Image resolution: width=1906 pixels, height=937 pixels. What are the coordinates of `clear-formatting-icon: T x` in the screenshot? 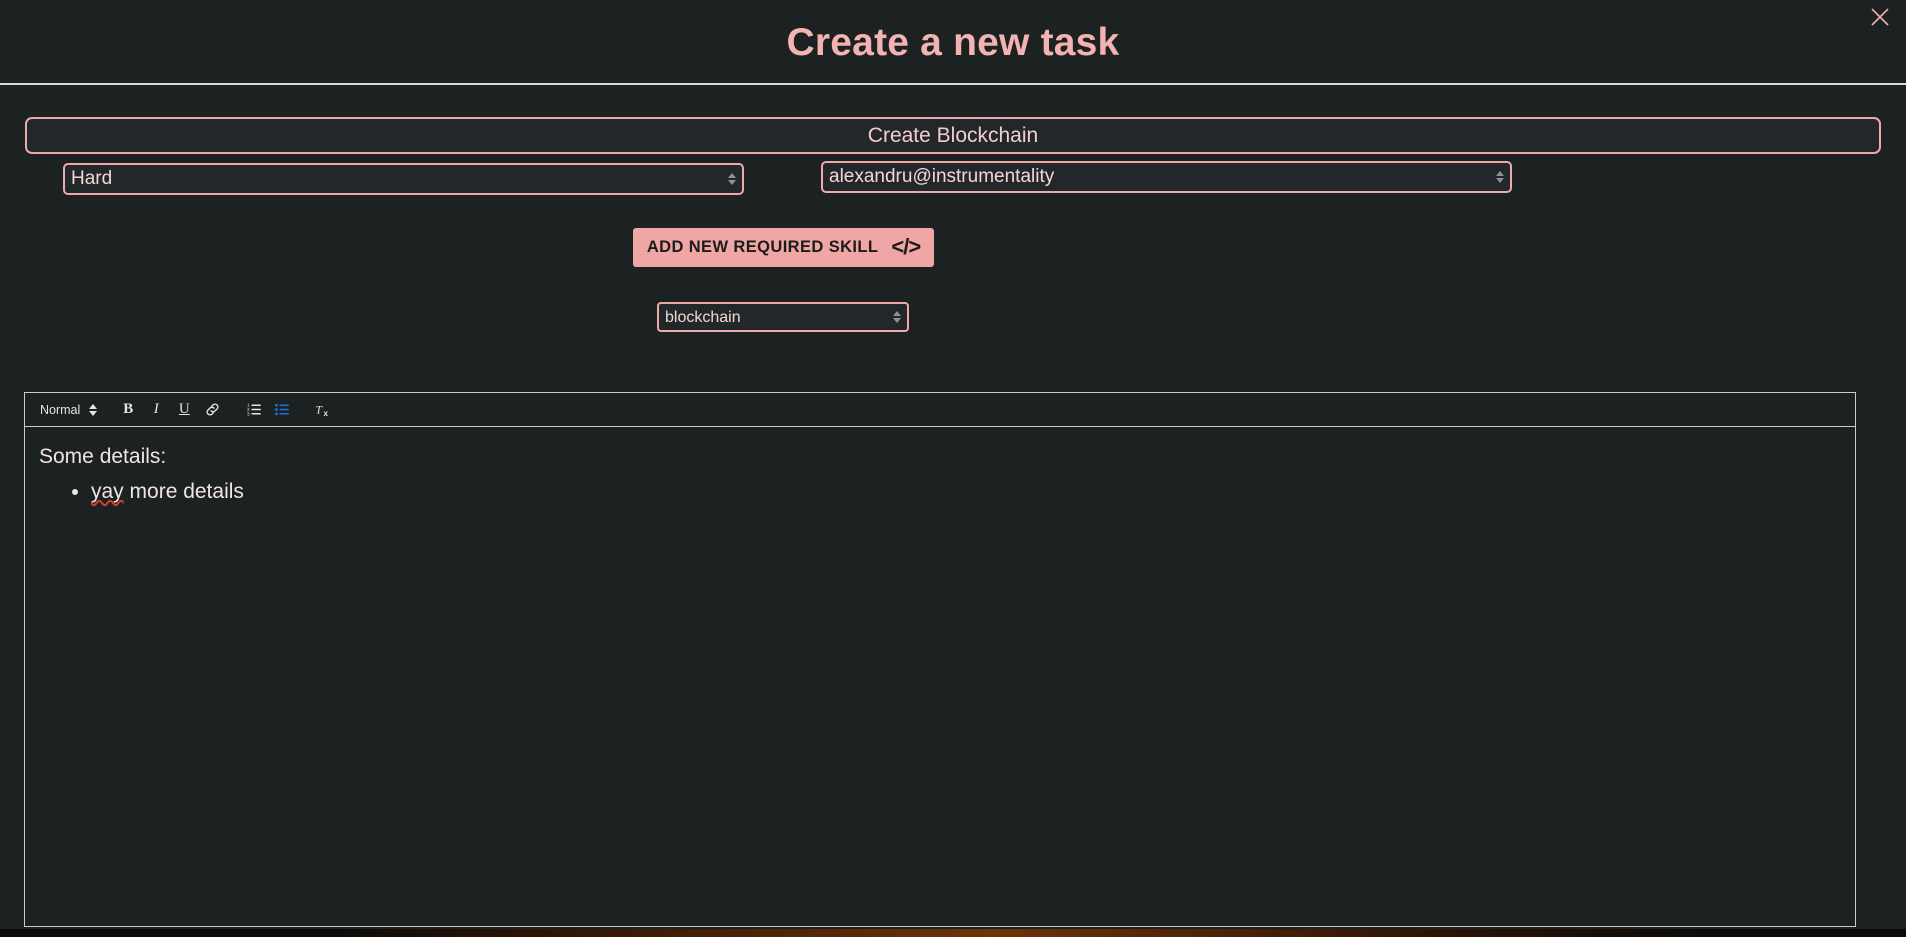 It's located at (322, 411).